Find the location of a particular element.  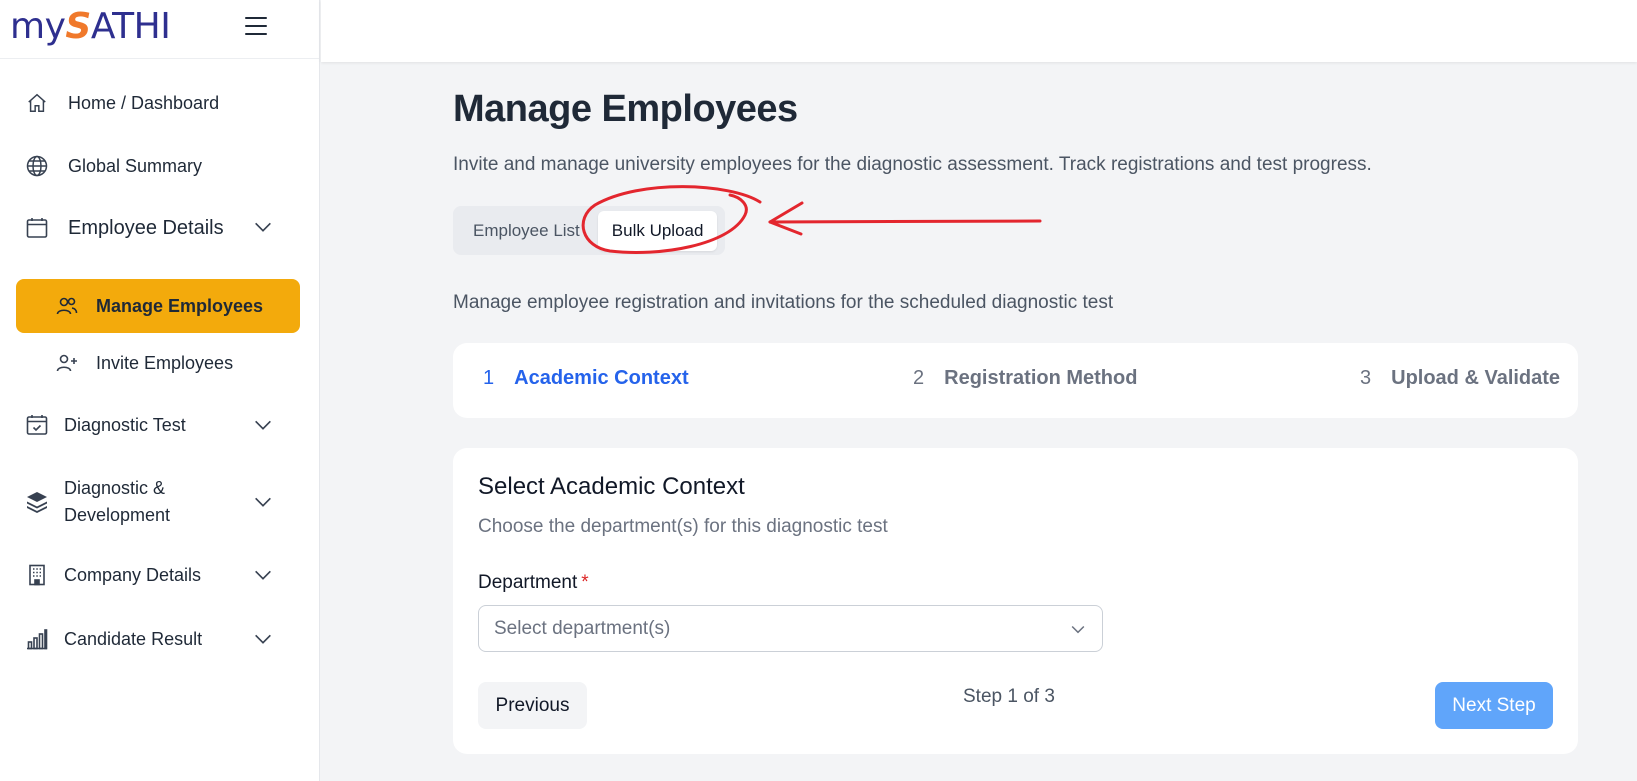

page-title: Manage Employees is located at coordinates (625, 109).